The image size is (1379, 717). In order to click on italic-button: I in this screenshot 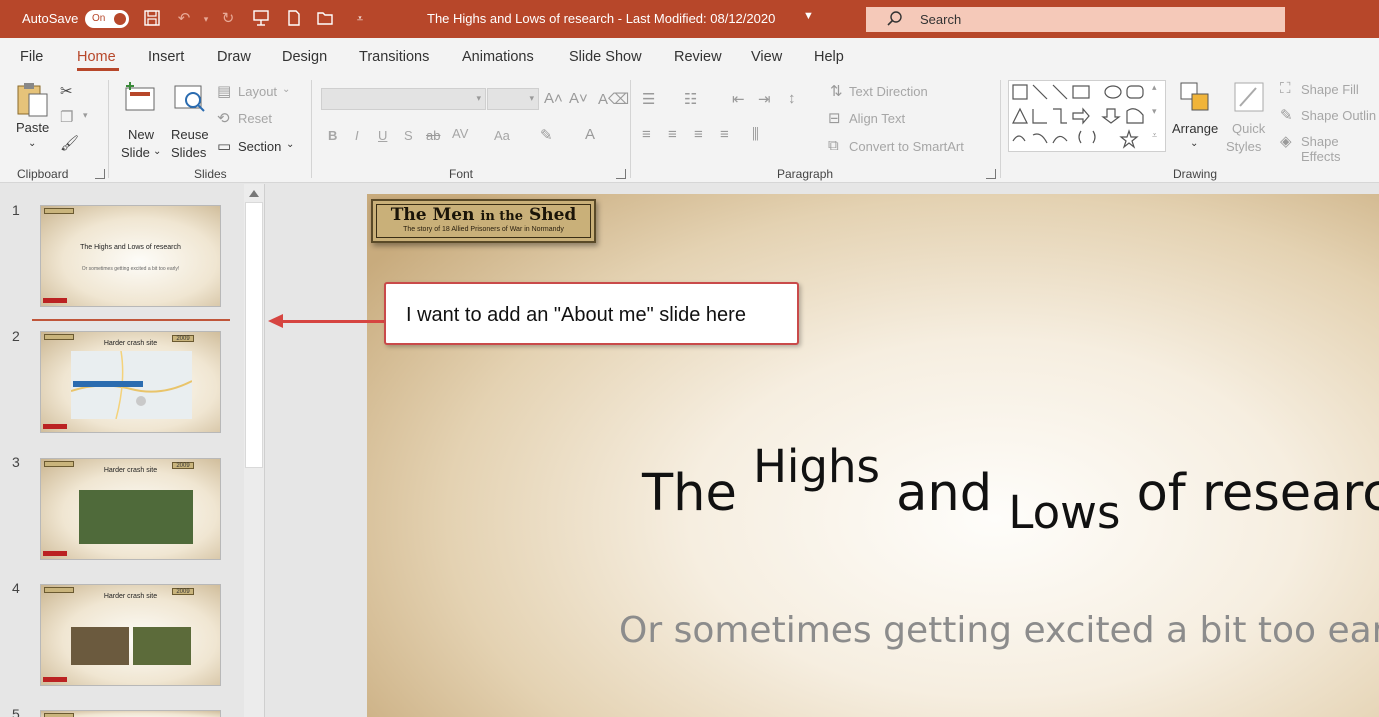, I will do `click(357, 135)`.